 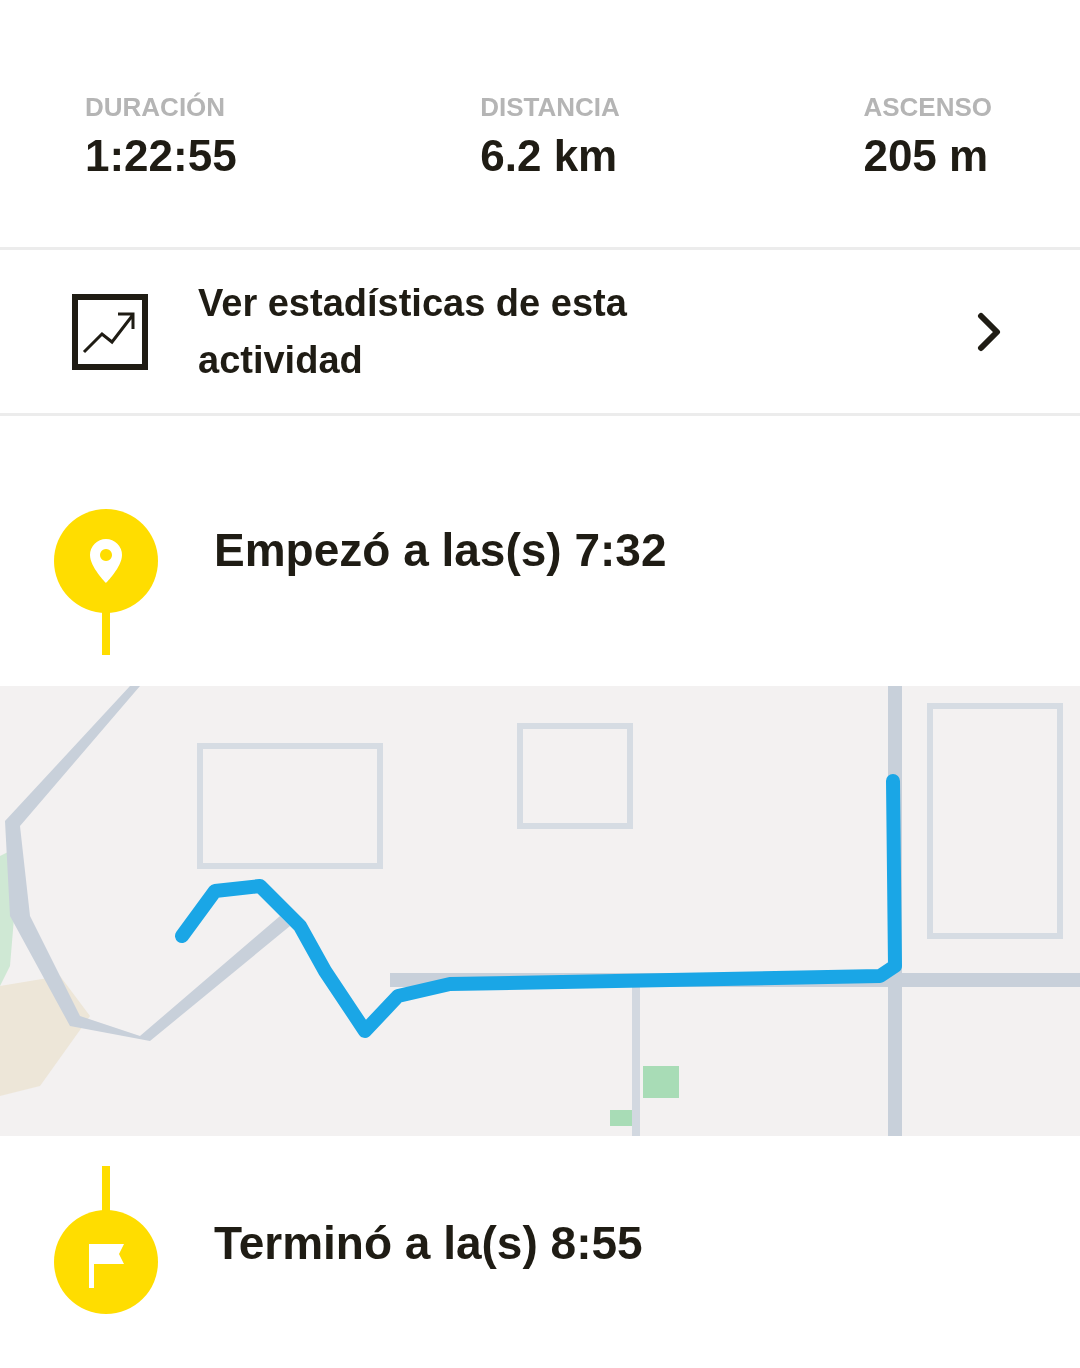 I want to click on stat-value: 1:22:55, so click(x=161, y=156).